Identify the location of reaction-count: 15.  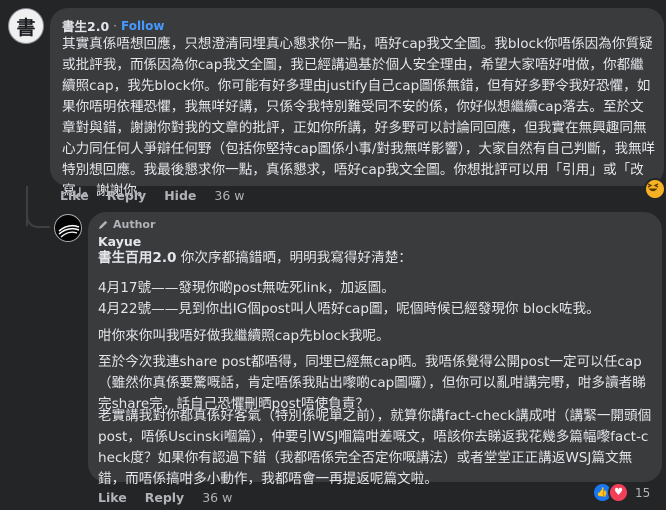
(643, 492).